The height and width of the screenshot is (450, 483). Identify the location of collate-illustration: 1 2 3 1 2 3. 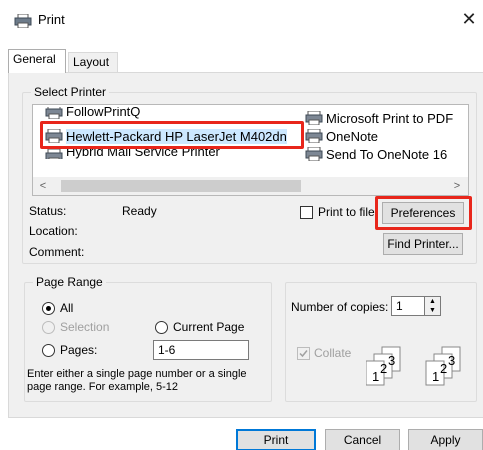
(413, 366).